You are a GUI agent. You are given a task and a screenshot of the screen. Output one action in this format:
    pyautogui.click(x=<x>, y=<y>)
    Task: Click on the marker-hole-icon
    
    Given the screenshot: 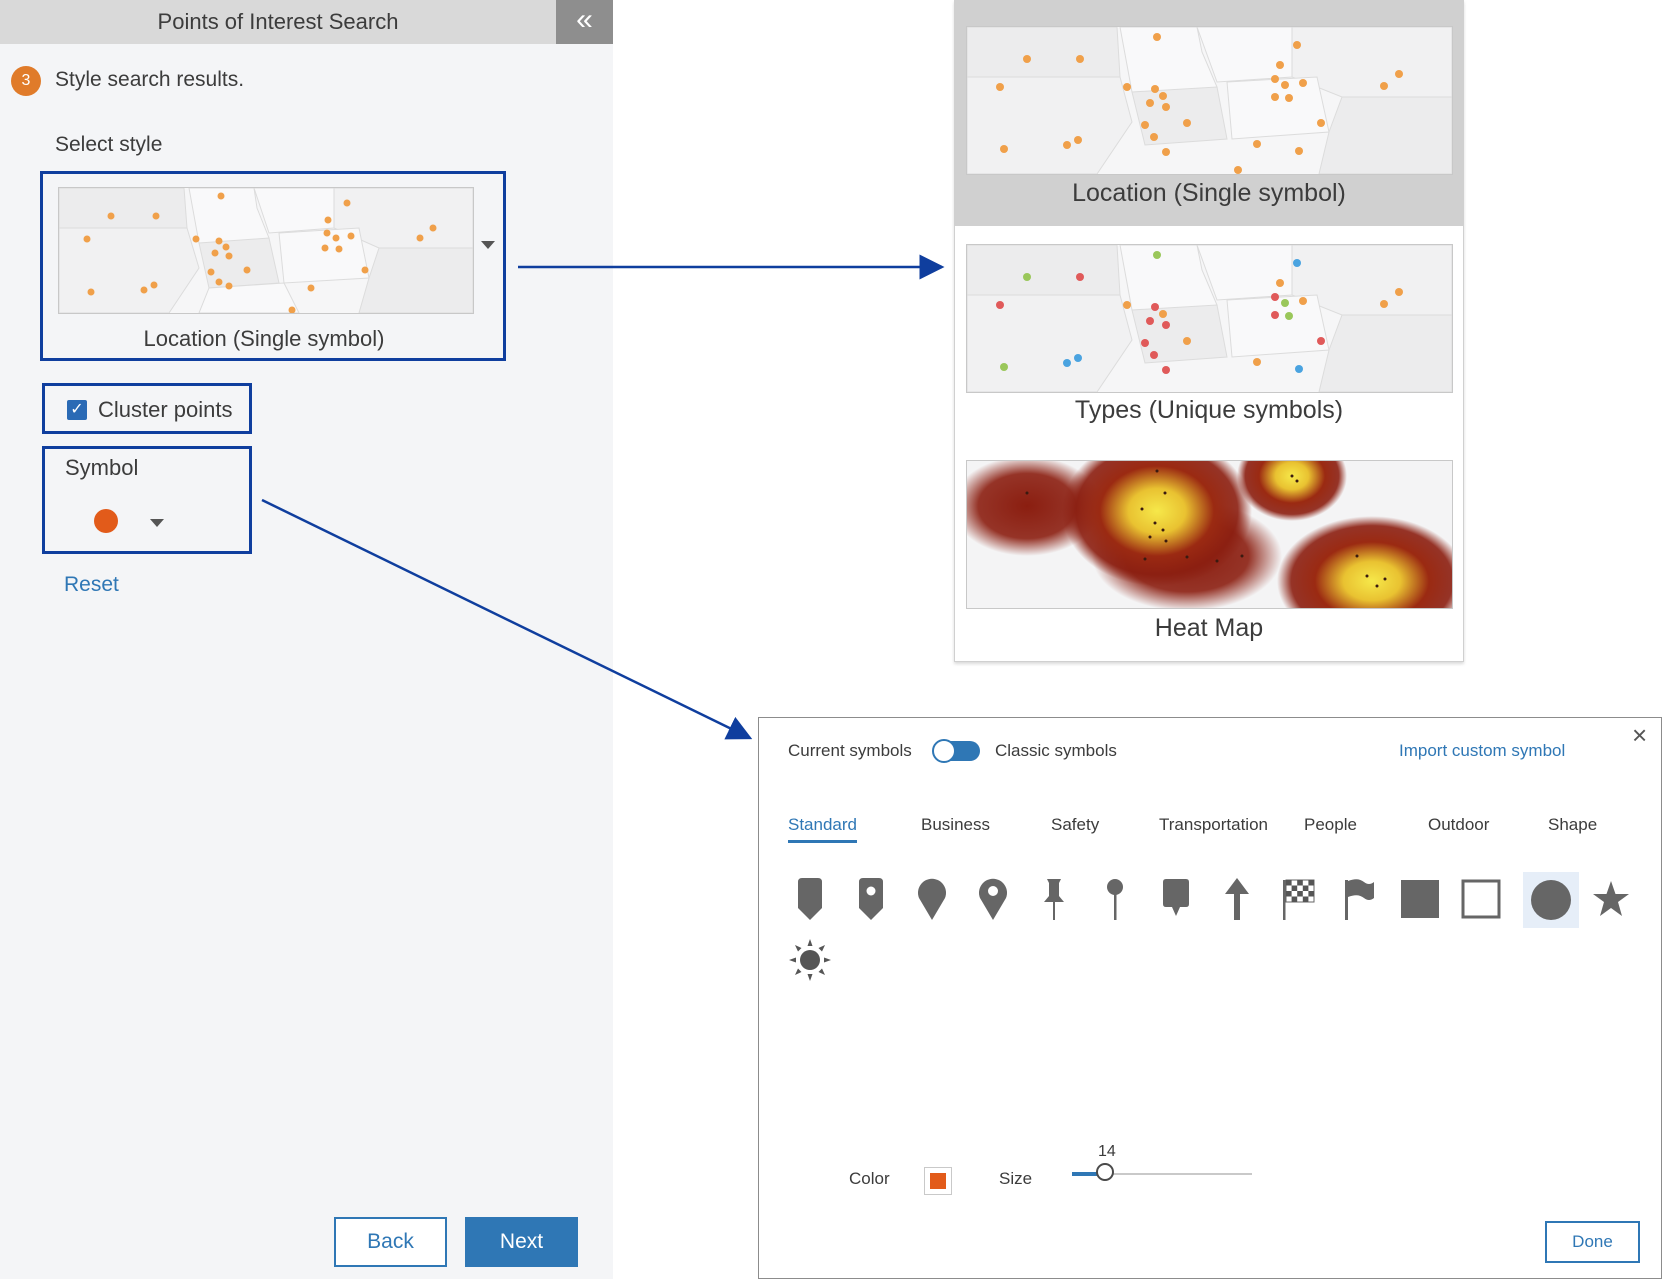 What is the action you would take?
    pyautogui.click(x=871, y=899)
    